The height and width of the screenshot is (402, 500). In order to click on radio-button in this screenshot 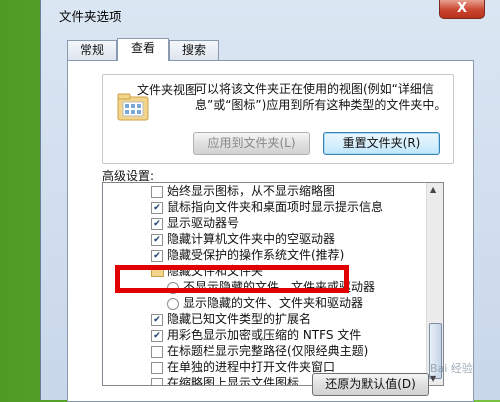, I will do `click(173, 304)`.